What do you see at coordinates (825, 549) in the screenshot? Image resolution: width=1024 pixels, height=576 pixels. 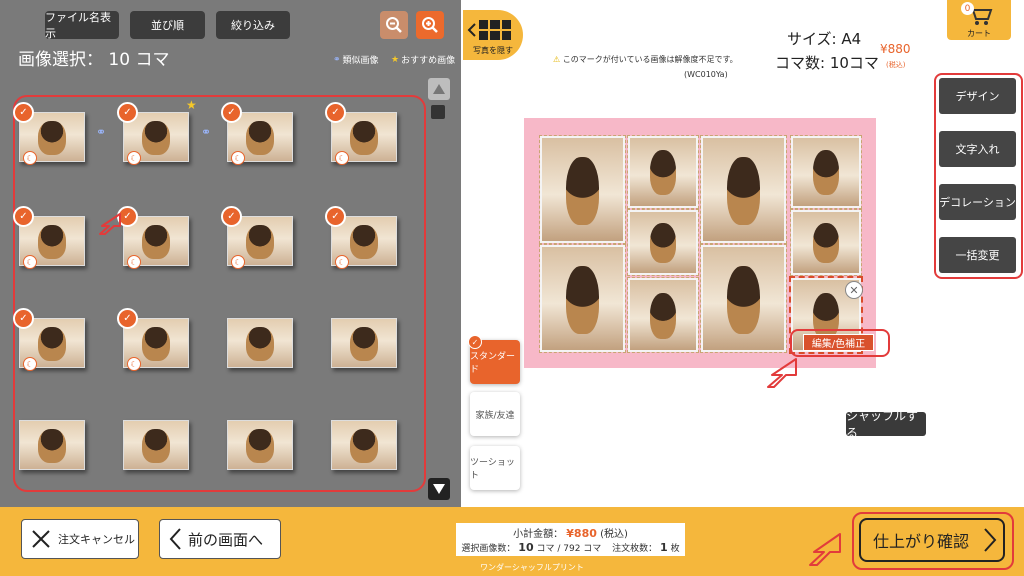 I see `pointer-arrow-icon` at bounding box center [825, 549].